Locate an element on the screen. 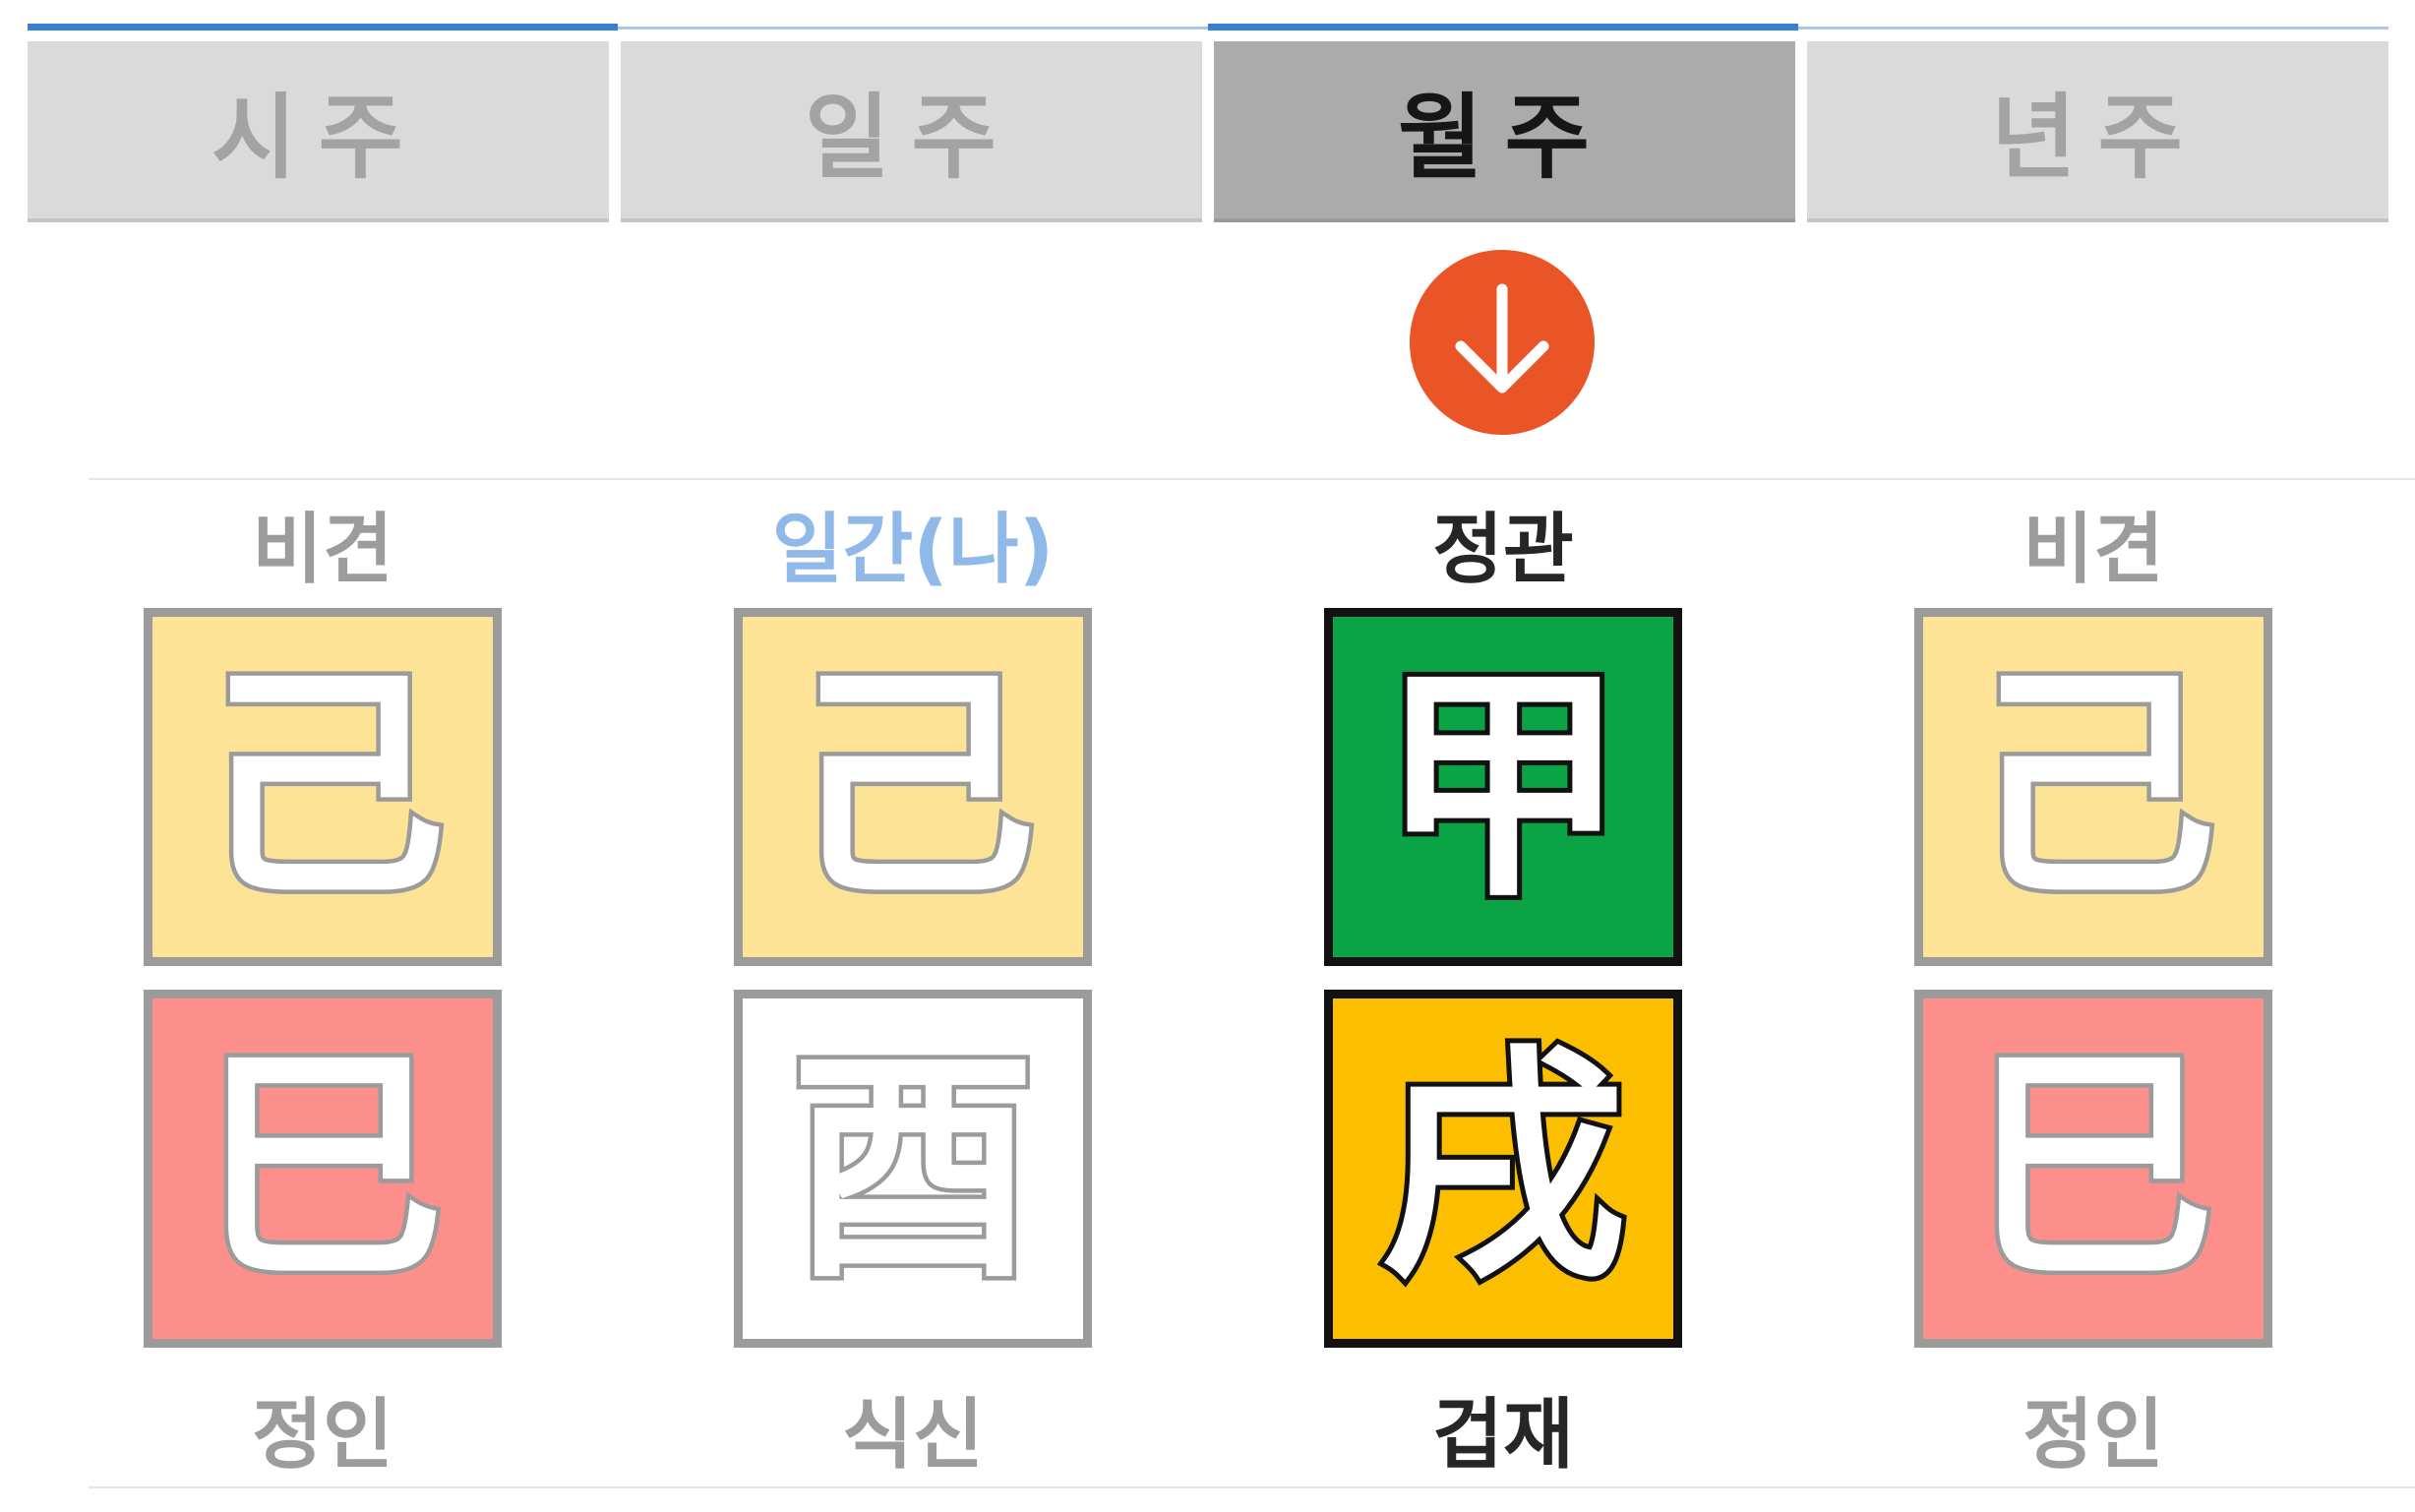 The width and height of the screenshot is (2415, 1512). earthly-branch-cell: 戌 is located at coordinates (1503, 1169).